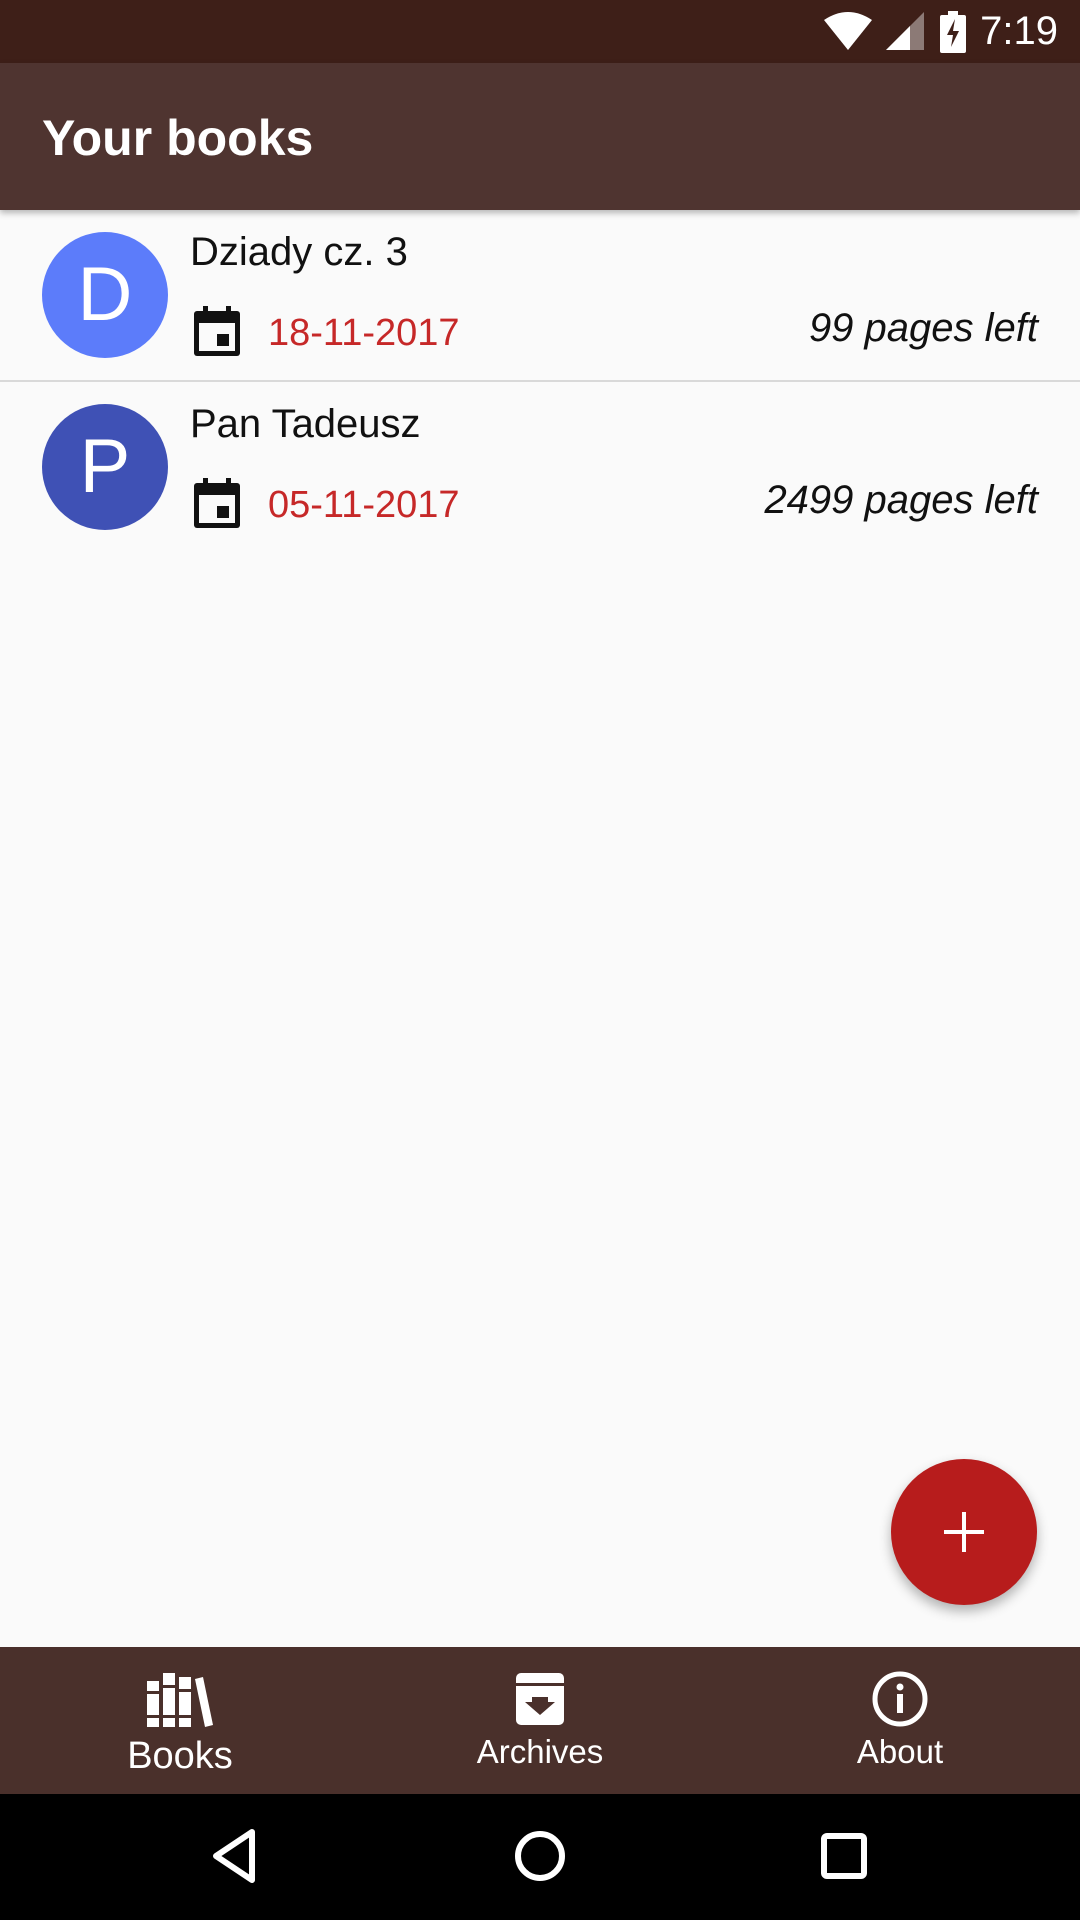 The height and width of the screenshot is (1920, 1080). What do you see at coordinates (178, 138) in the screenshot?
I see `page-title: Your books` at bounding box center [178, 138].